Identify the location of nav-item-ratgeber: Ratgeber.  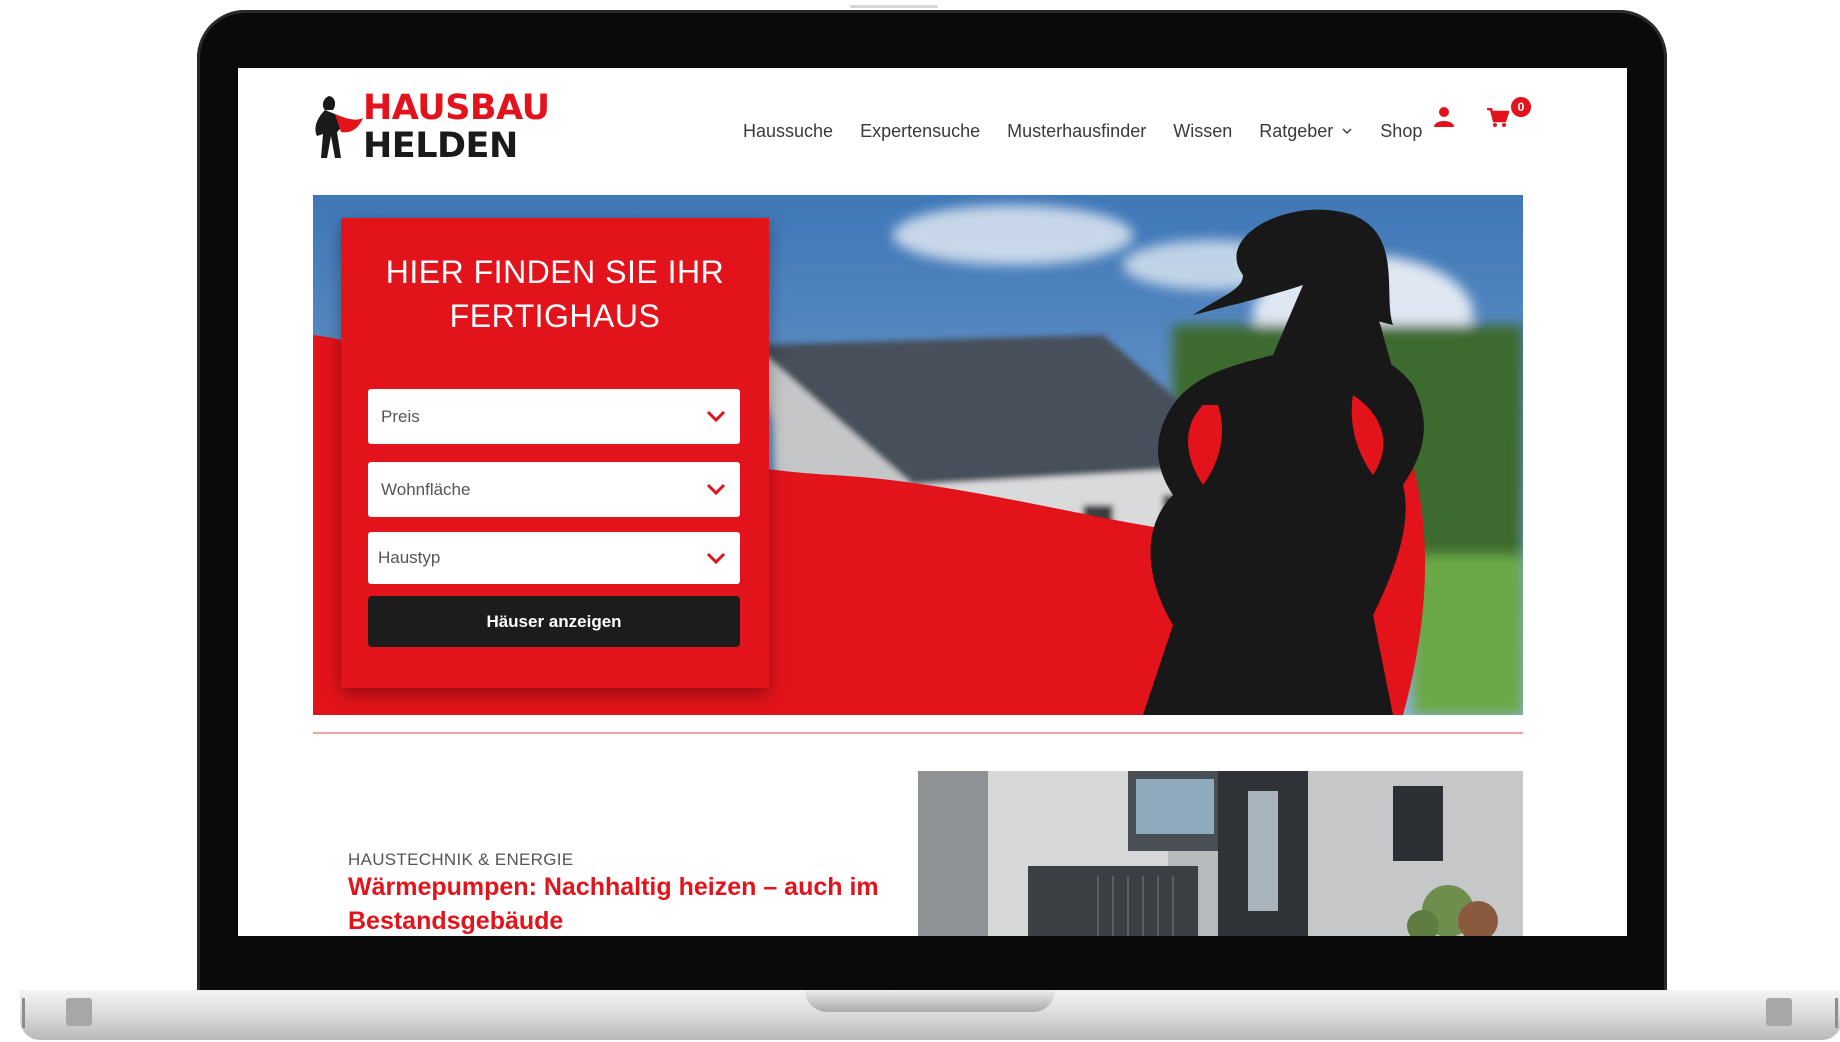
(1306, 131).